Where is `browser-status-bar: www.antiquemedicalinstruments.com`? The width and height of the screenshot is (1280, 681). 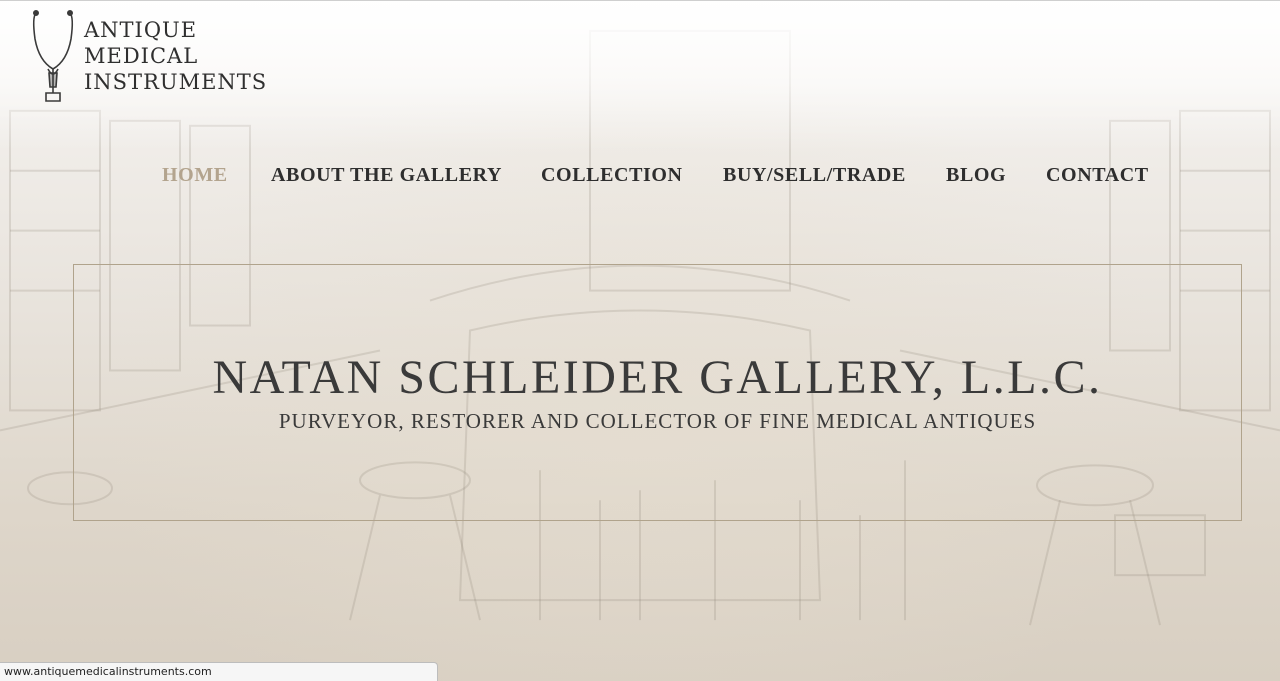 browser-status-bar: www.antiquemedicalinstruments.com is located at coordinates (219, 671).